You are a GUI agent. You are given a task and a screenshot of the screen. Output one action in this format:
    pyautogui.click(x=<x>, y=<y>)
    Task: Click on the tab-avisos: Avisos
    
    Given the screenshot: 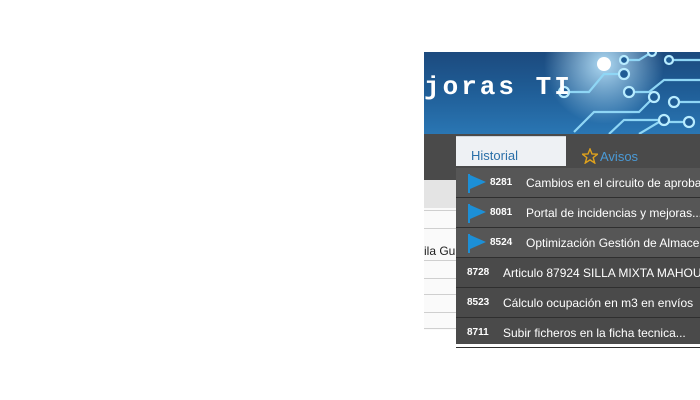 What is the action you would take?
    pyautogui.click(x=610, y=156)
    